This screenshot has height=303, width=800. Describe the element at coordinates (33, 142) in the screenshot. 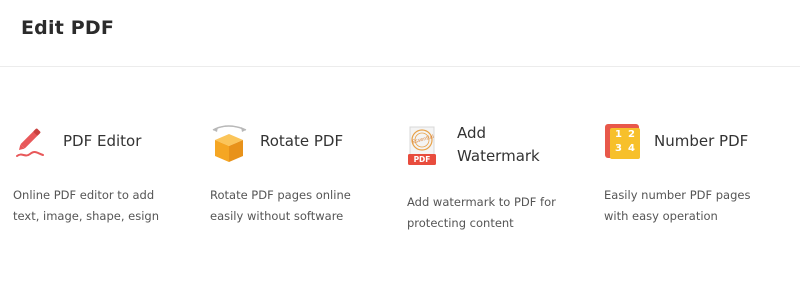

I see `pen-icon` at that location.